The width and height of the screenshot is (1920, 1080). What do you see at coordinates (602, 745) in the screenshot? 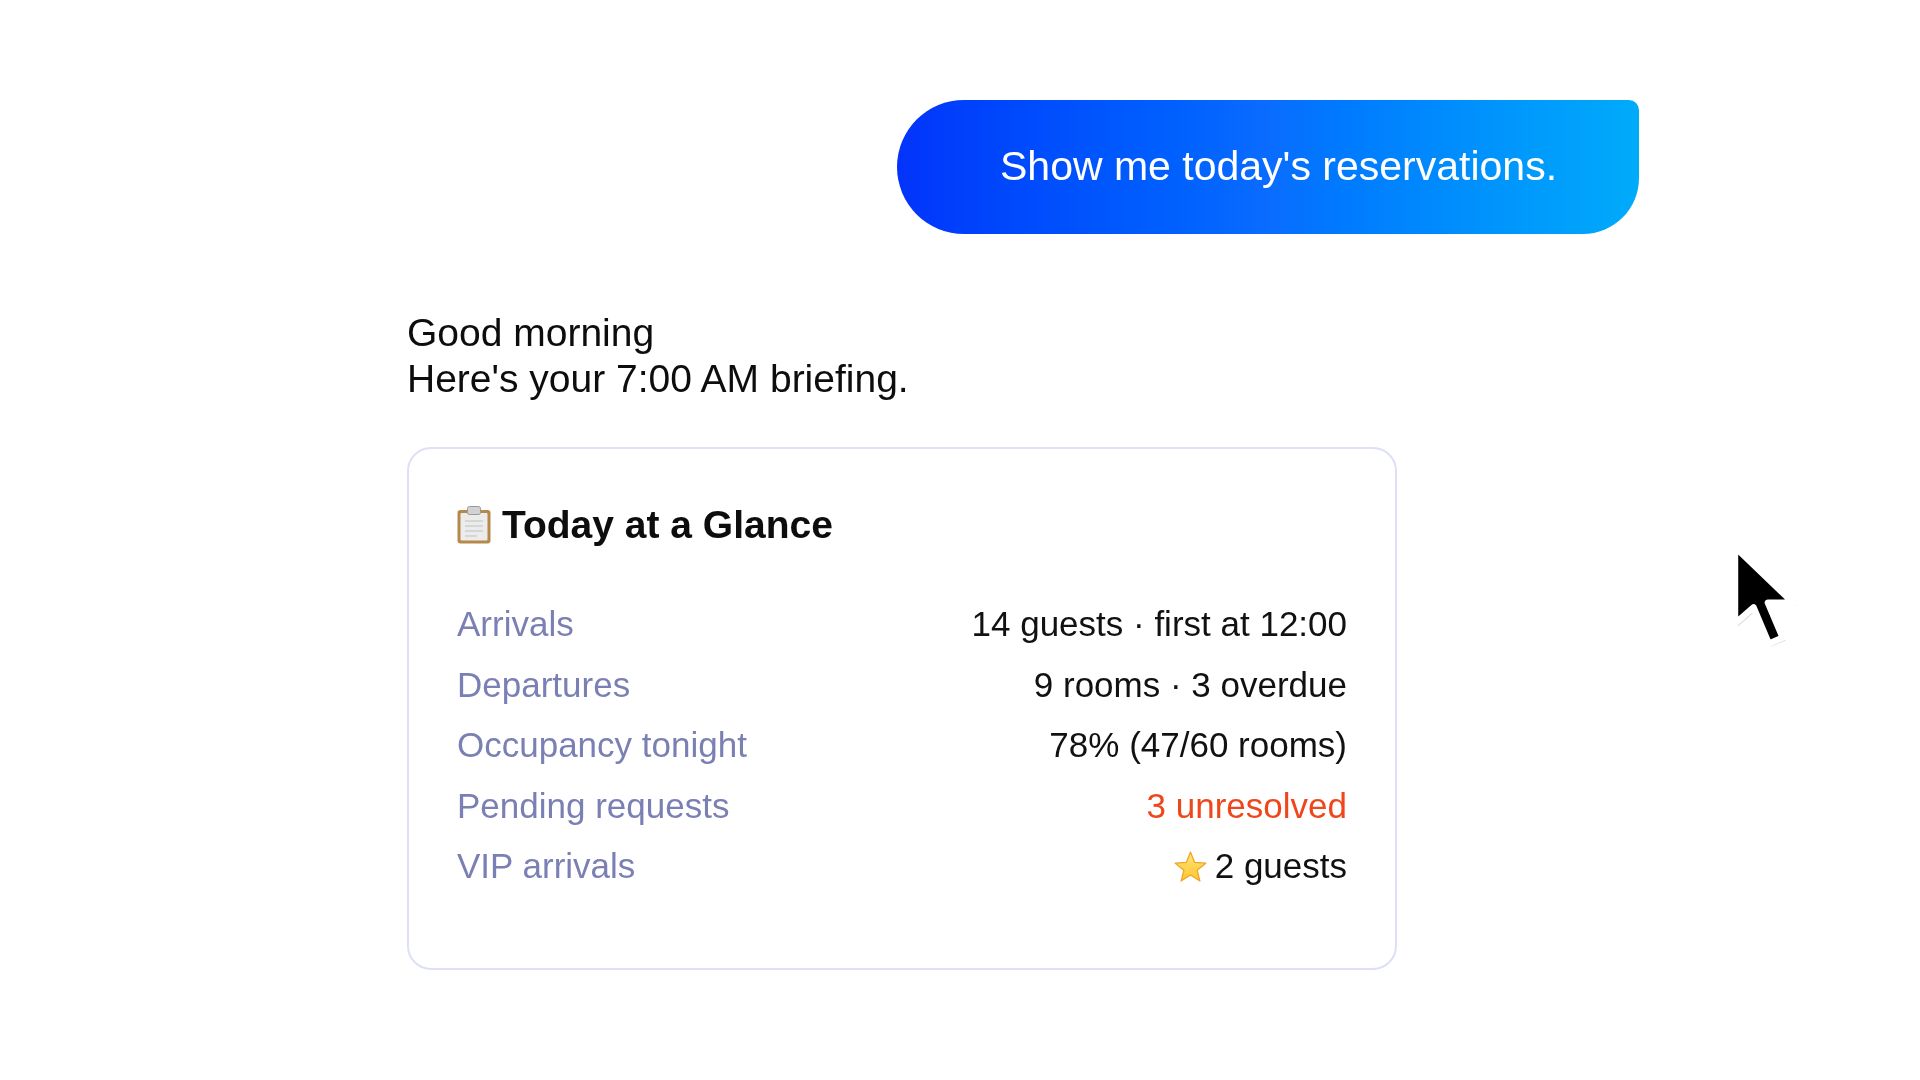
I see `stat-label: Occupancy tonight` at bounding box center [602, 745].